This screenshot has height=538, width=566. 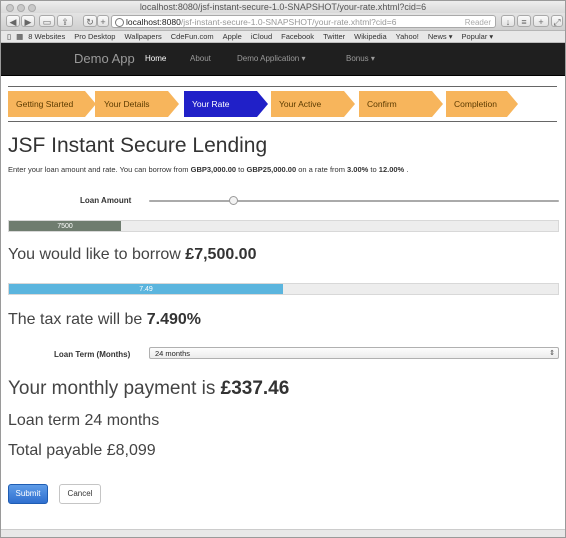 What do you see at coordinates (283, 533) in the screenshot?
I see `page-bottom-edge` at bounding box center [283, 533].